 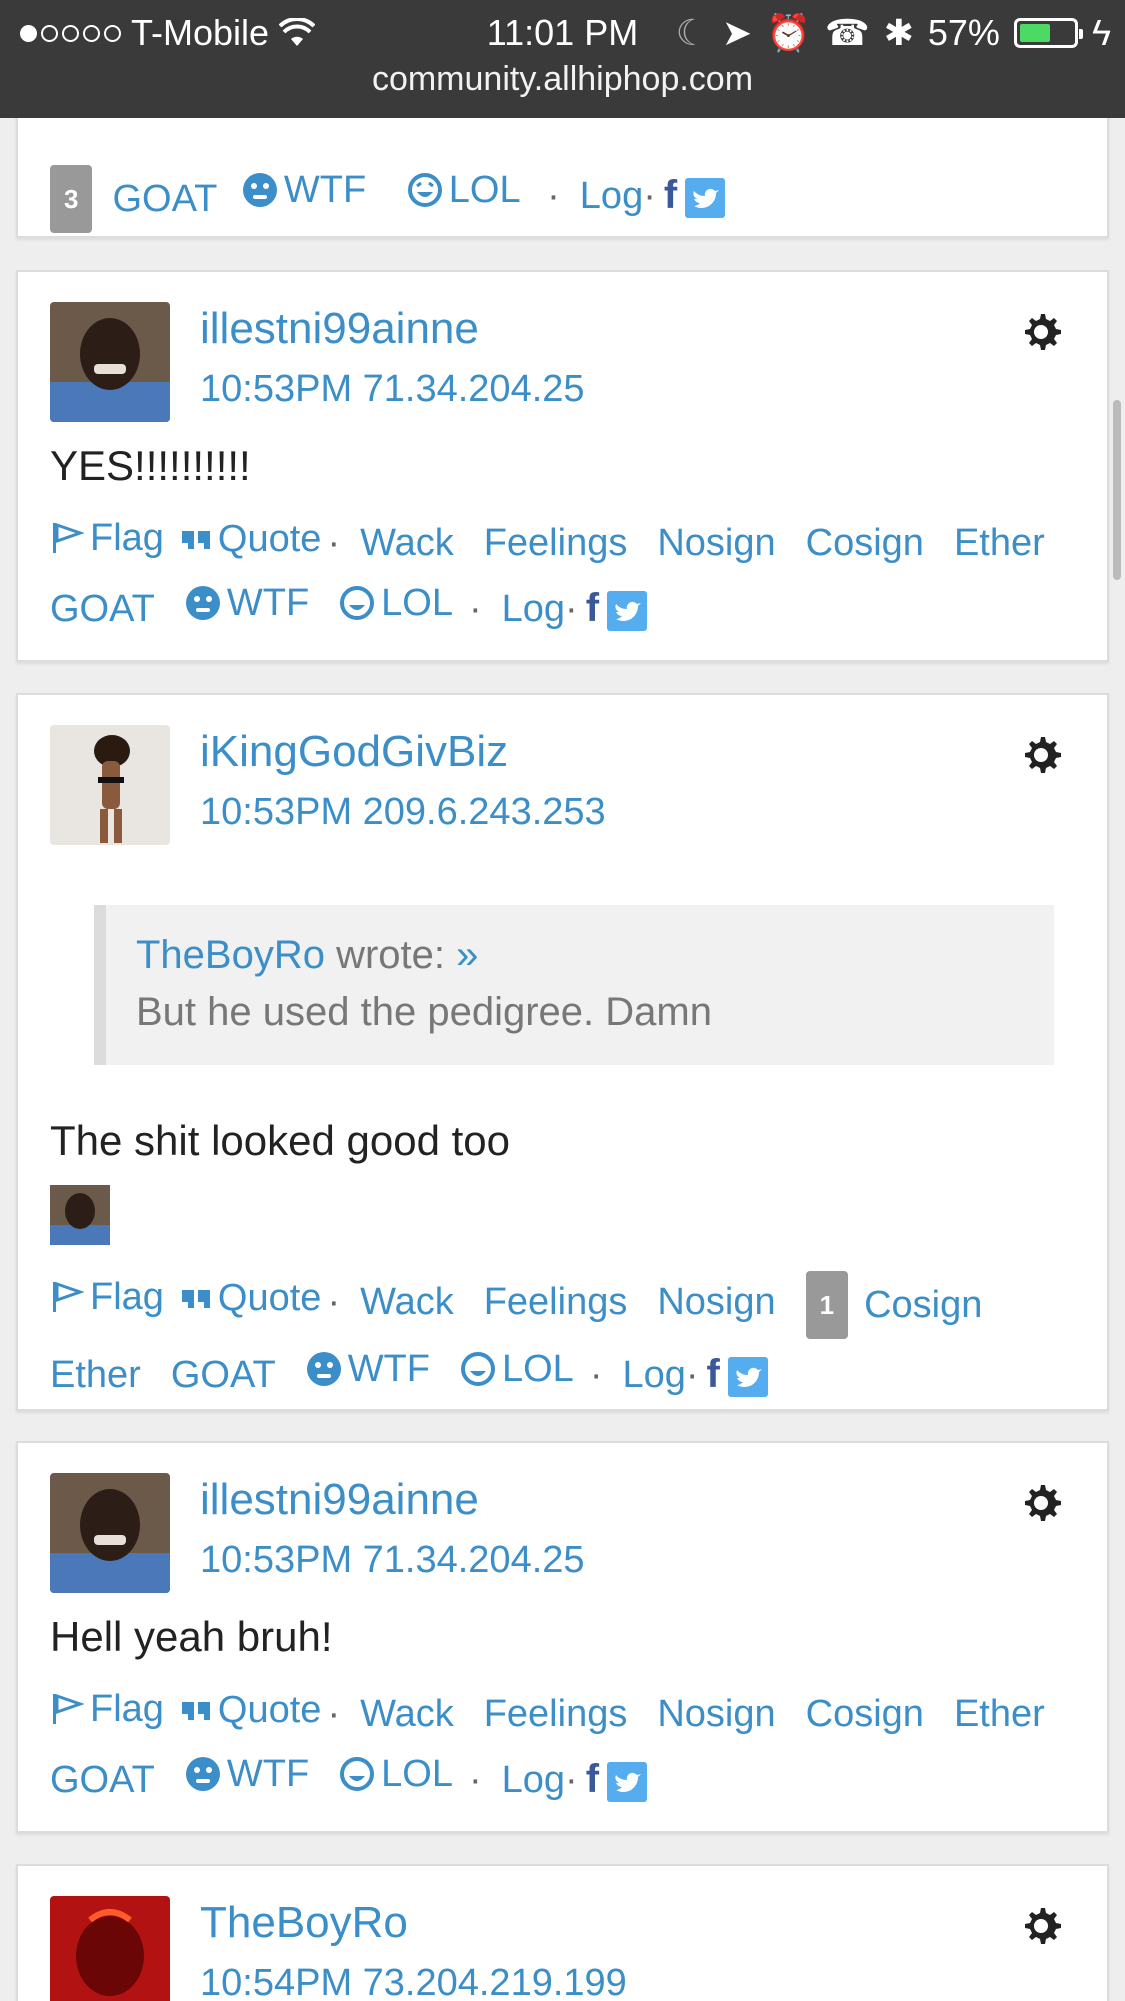 I want to click on location-arrow-icon: ➤, so click(x=737, y=32).